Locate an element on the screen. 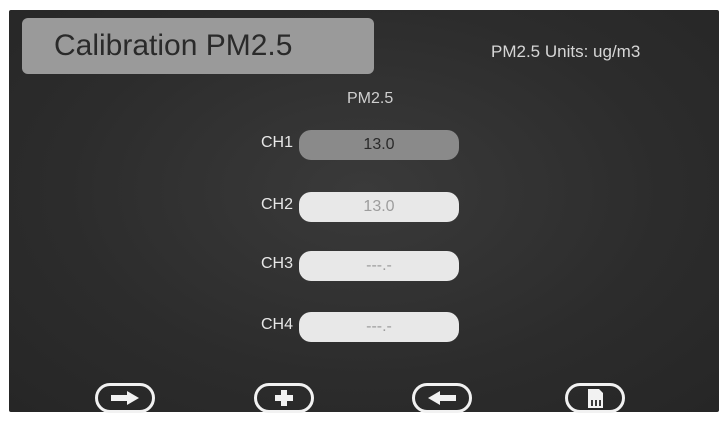  channel-label: CH3 is located at coordinates (276, 263).